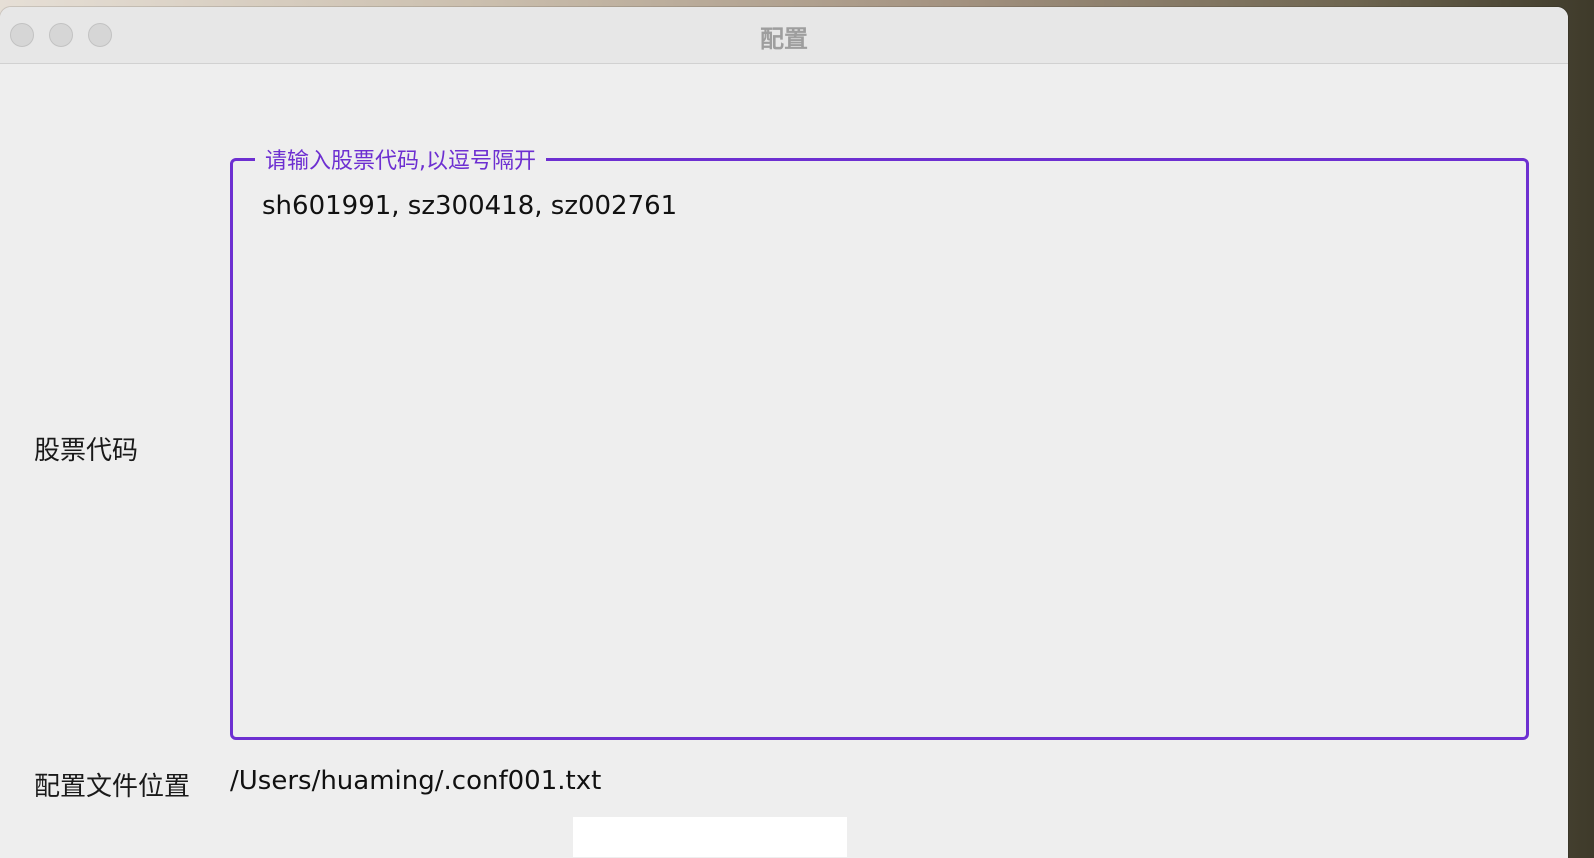 This screenshot has height=858, width=1594. I want to click on stock-codes-input: sh601991, sz300418, sz002761, so click(884, 206).